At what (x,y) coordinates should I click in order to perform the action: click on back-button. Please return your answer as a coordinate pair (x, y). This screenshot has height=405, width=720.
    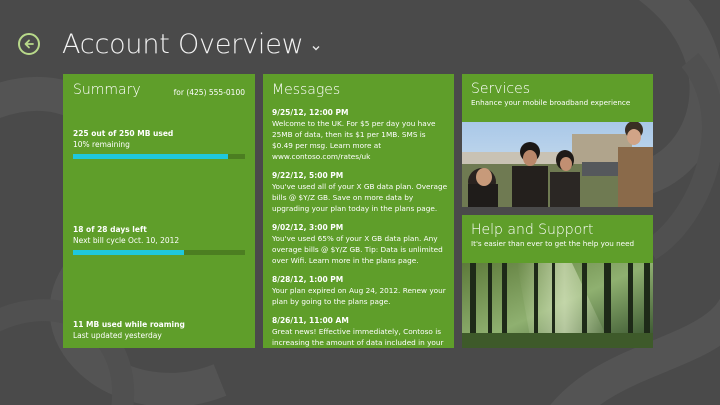
    Looking at the image, I should click on (29, 44).